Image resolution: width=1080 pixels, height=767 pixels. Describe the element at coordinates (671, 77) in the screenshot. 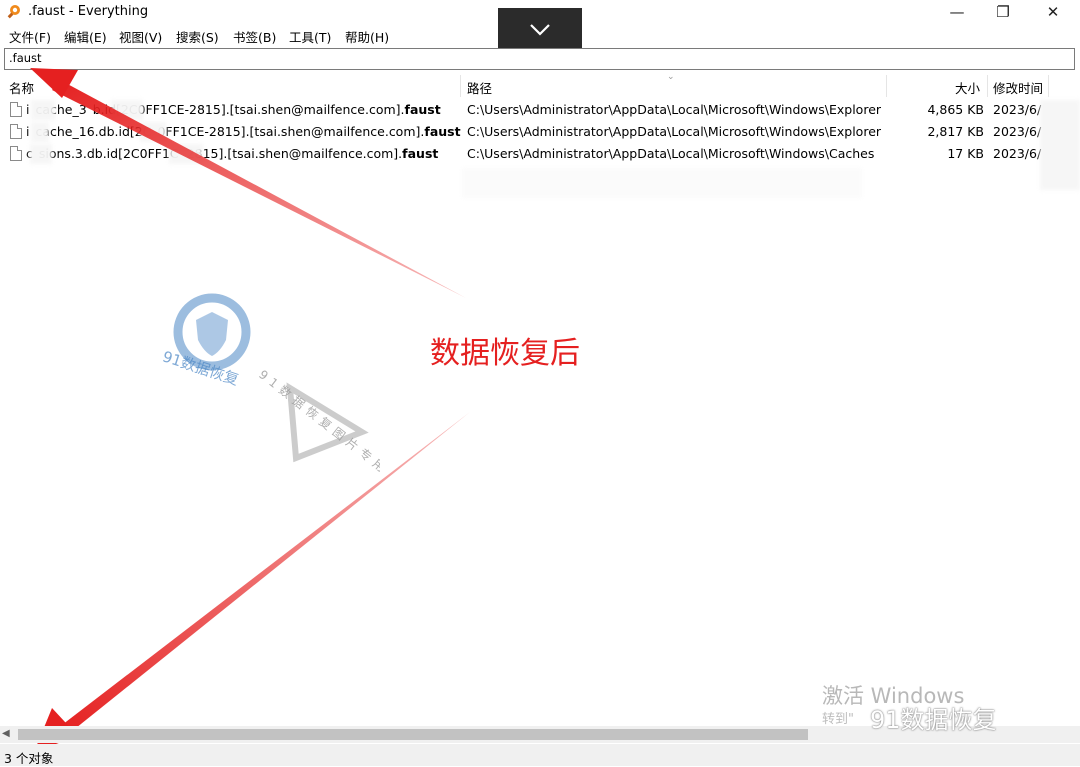

I see `sort-indicator-icon: ⌄` at that location.